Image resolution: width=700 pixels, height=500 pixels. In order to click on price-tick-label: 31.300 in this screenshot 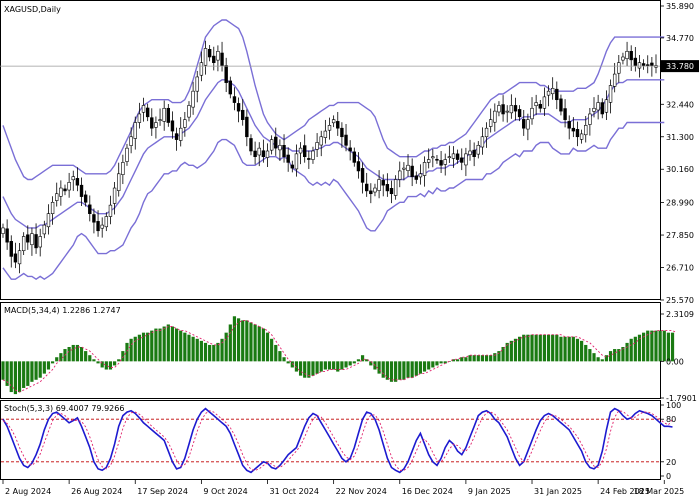, I will do `click(680, 137)`.